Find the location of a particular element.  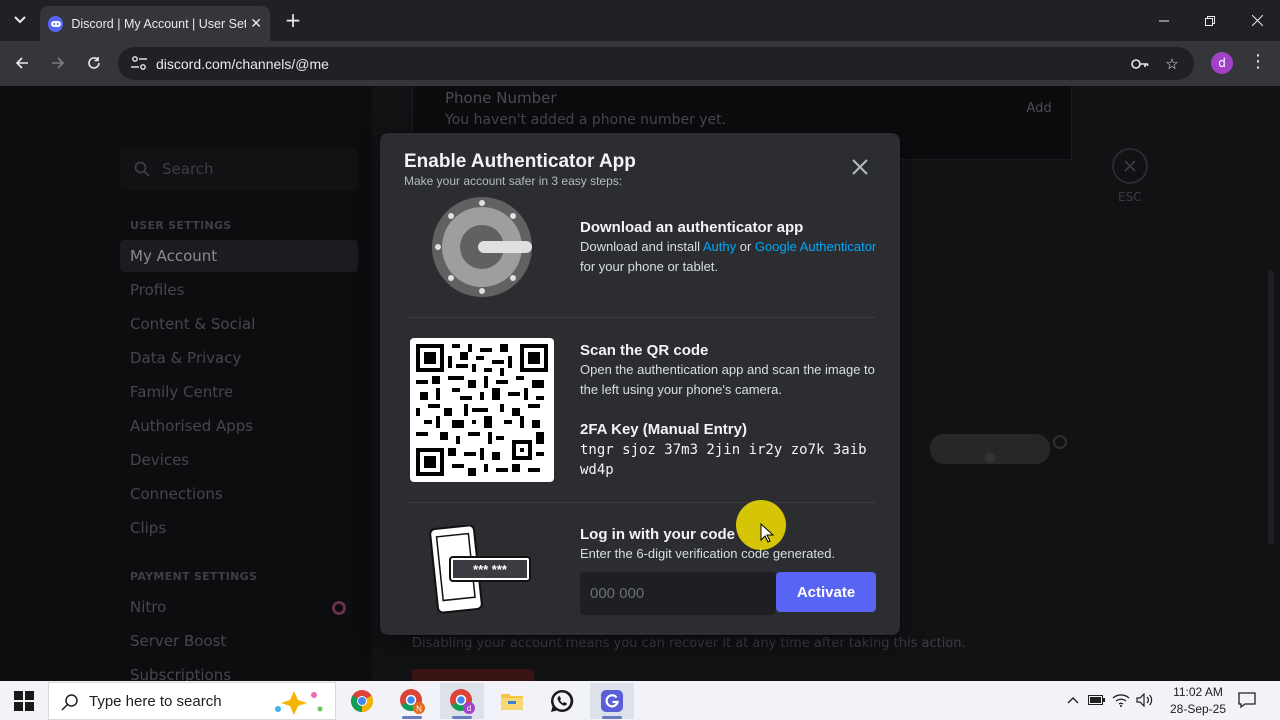

google-authenticator-link: Google Authenticator is located at coordinates (815, 246).